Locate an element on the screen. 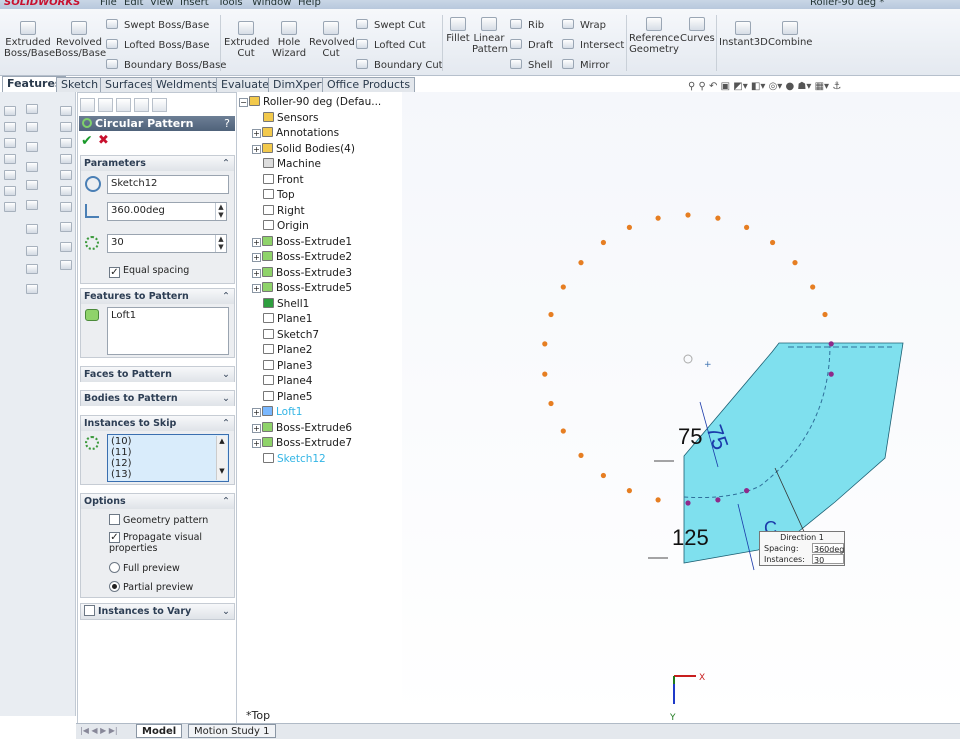 The width and height of the screenshot is (960, 739). section-view-icon: ▣ is located at coordinates (725, 86).